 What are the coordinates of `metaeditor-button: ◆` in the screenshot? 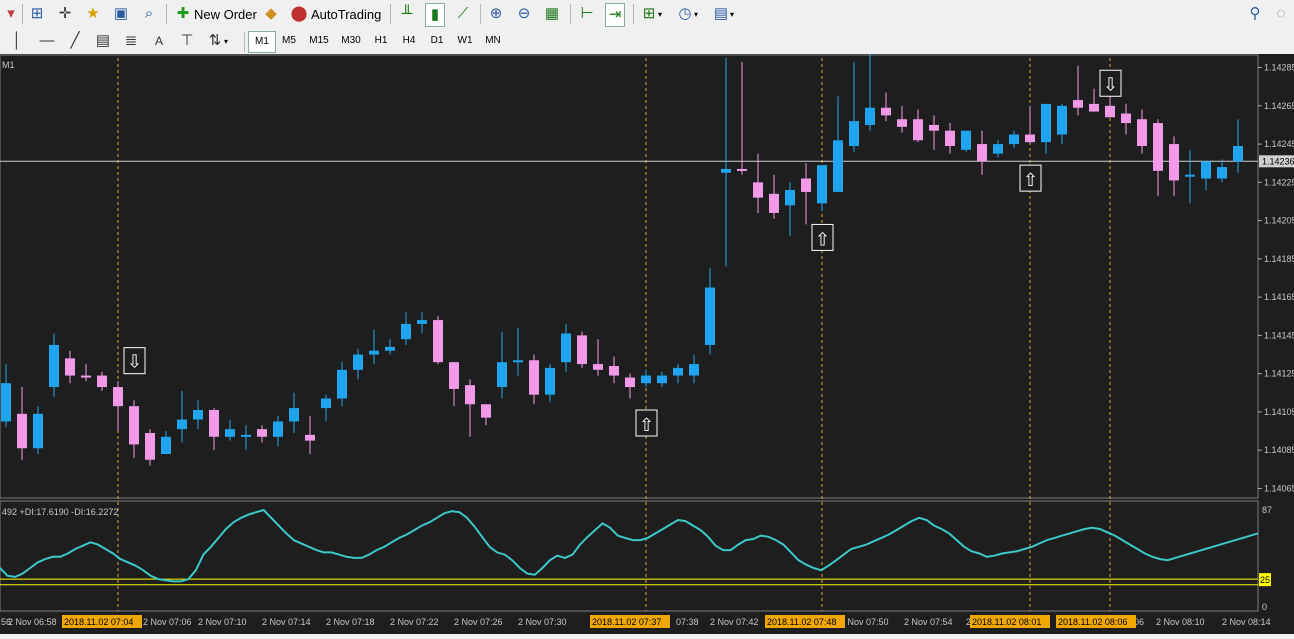 It's located at (271, 14).